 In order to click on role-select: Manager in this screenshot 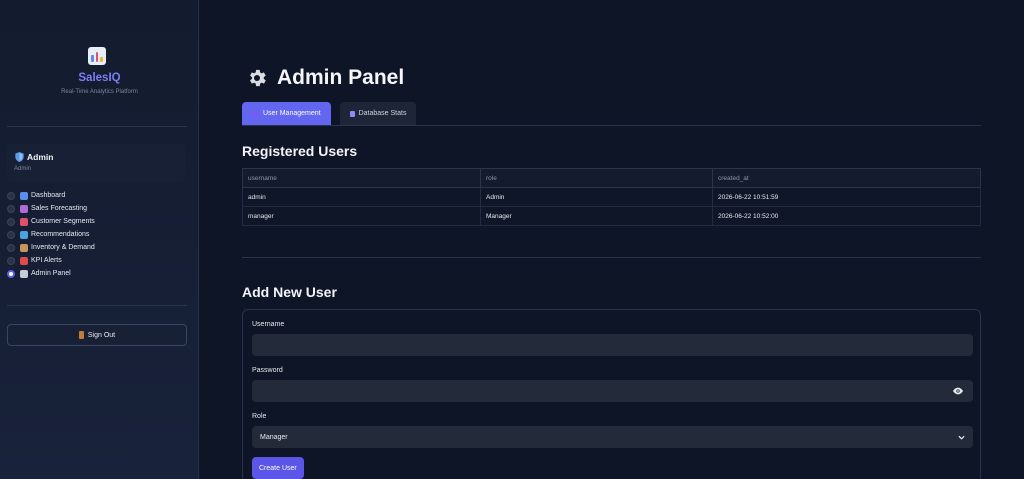, I will do `click(612, 437)`.